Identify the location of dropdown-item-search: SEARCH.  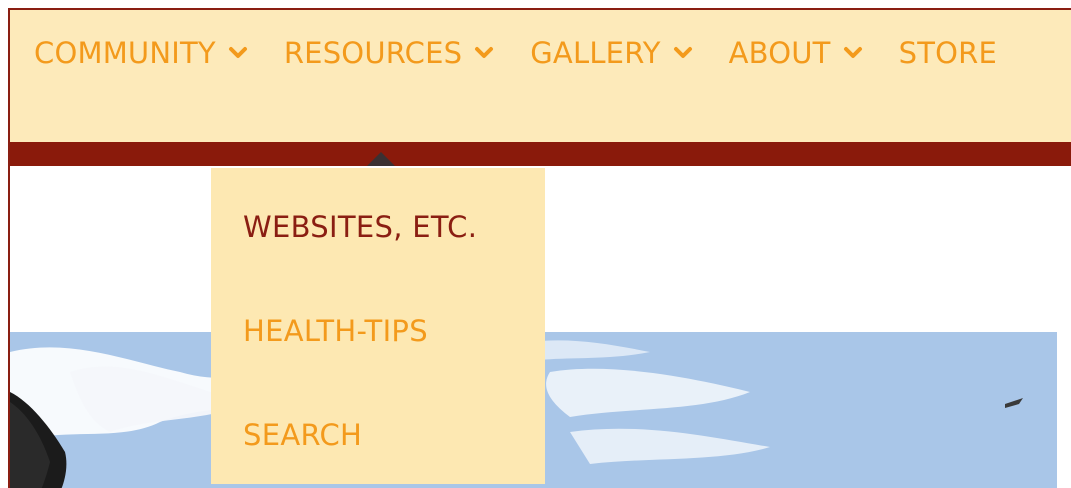
(302, 435).